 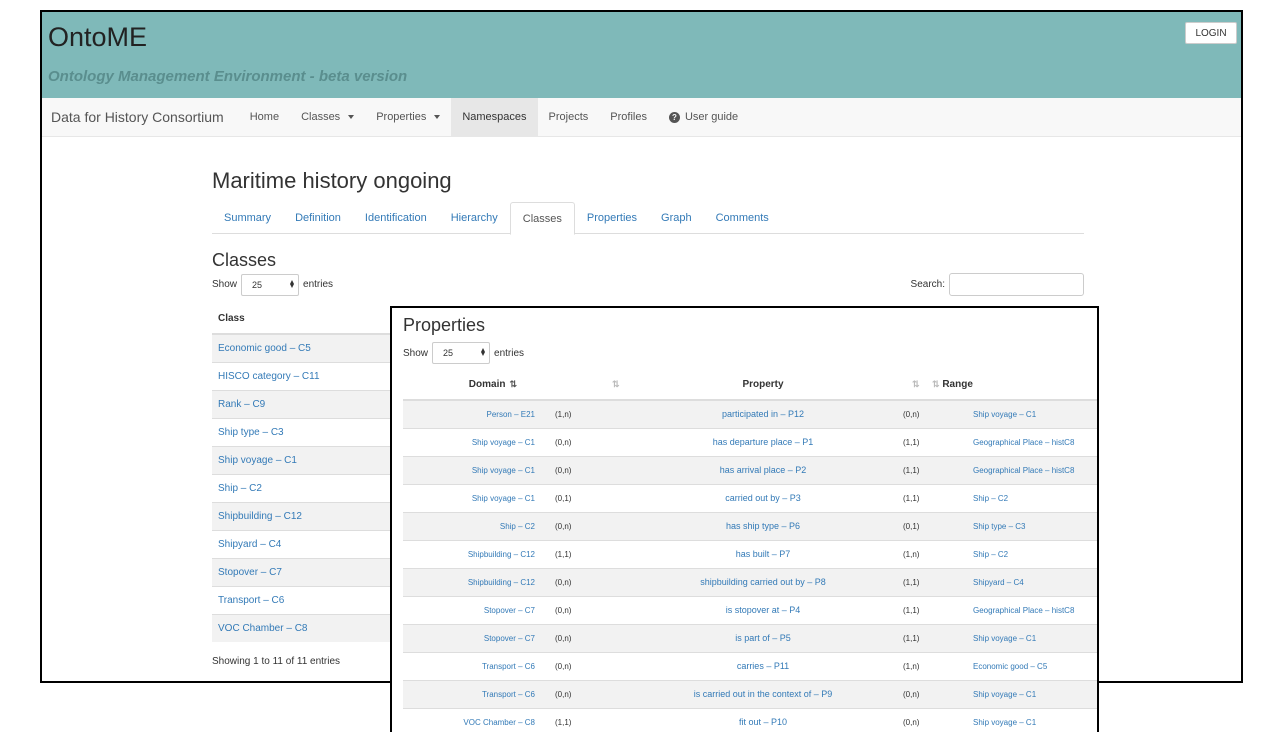 What do you see at coordinates (542, 218) in the screenshot?
I see `tab-classes: Classes` at bounding box center [542, 218].